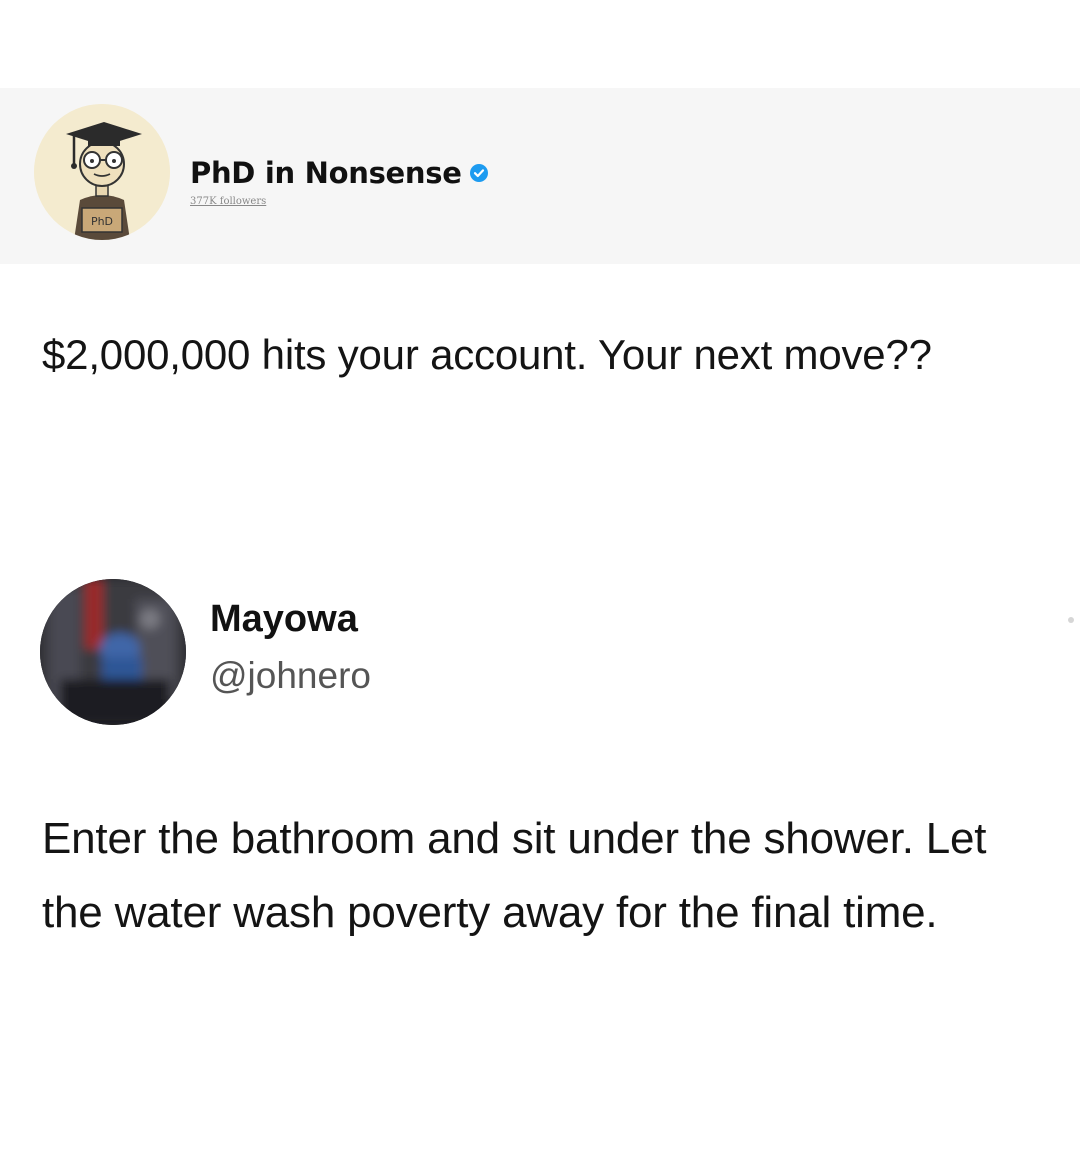 The height and width of the screenshot is (1160, 1080). Describe the element at coordinates (1071, 620) in the screenshot. I see `faint-dot` at that location.